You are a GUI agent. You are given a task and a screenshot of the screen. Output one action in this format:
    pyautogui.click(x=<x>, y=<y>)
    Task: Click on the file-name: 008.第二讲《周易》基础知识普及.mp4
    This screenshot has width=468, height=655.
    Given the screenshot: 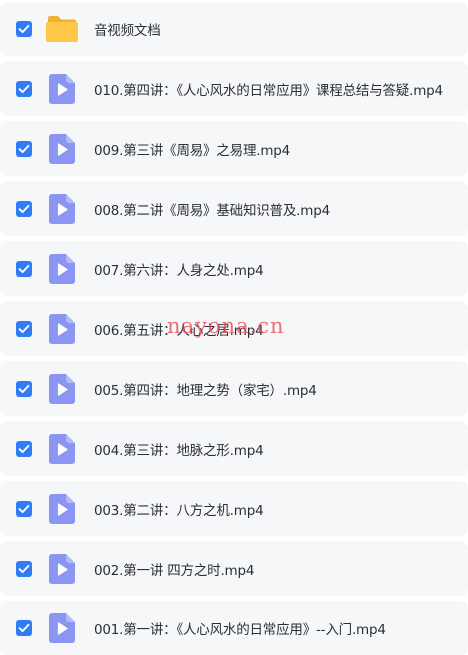 What is the action you would take?
    pyautogui.click(x=280, y=209)
    